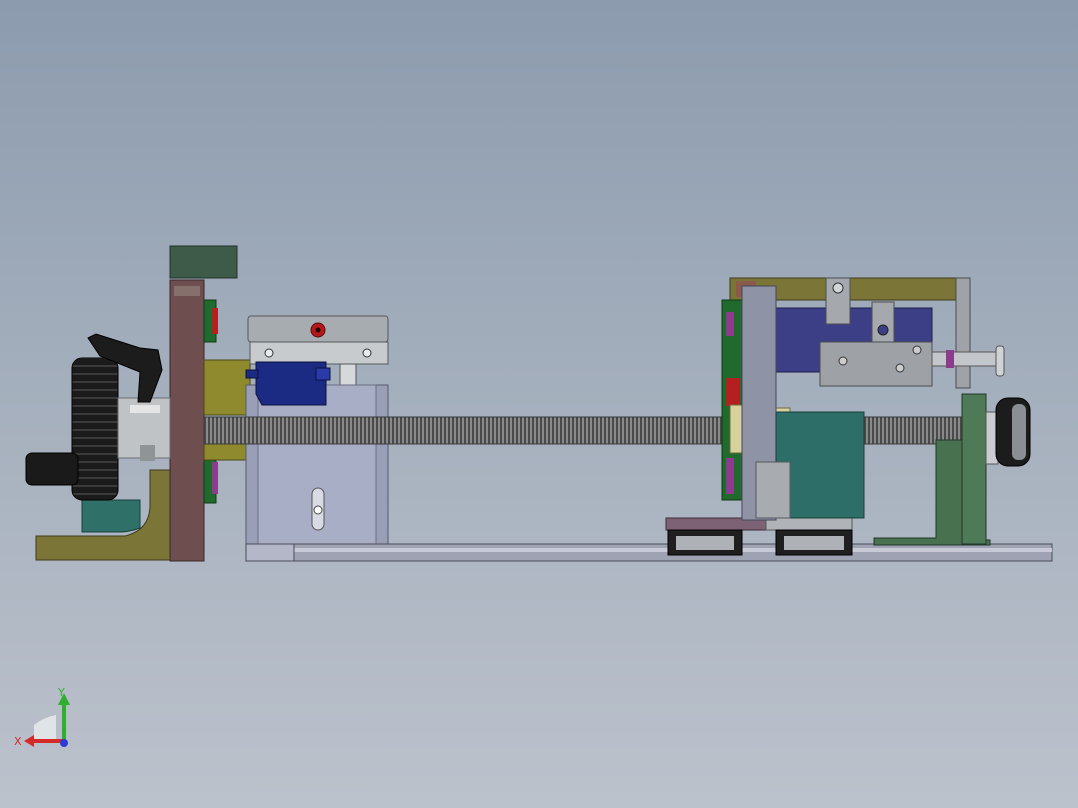 Image resolution: width=1078 pixels, height=808 pixels. Describe the element at coordinates (649, 552) in the screenshot. I see `linear-rail` at that location.